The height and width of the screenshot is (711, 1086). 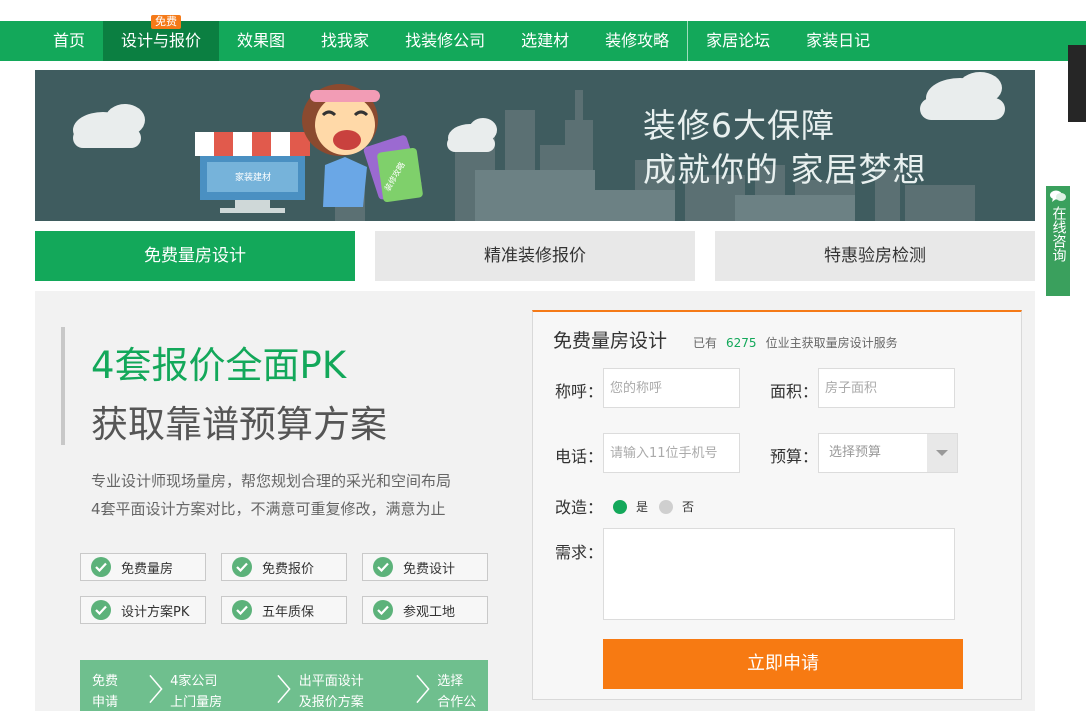 I want to click on online-consult-label: 在线咨询, so click(x=1058, y=234).